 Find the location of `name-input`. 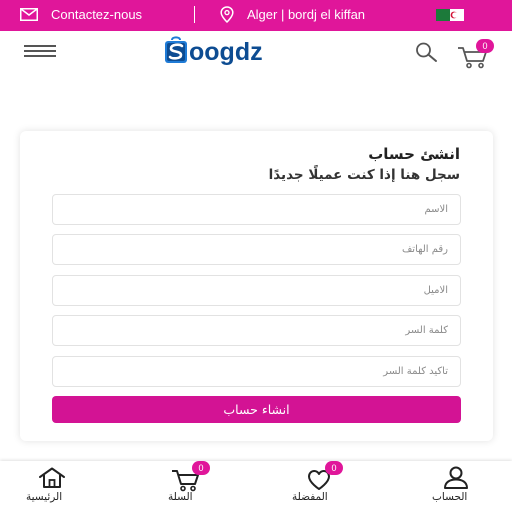

name-input is located at coordinates (256, 209).